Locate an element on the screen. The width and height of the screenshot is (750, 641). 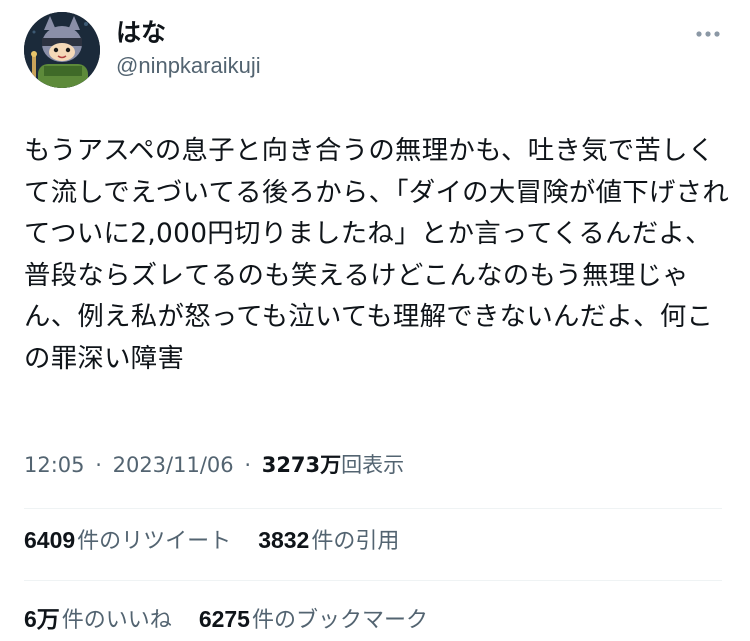
user-handle: @ninpkaraikuji is located at coordinates (188, 66).